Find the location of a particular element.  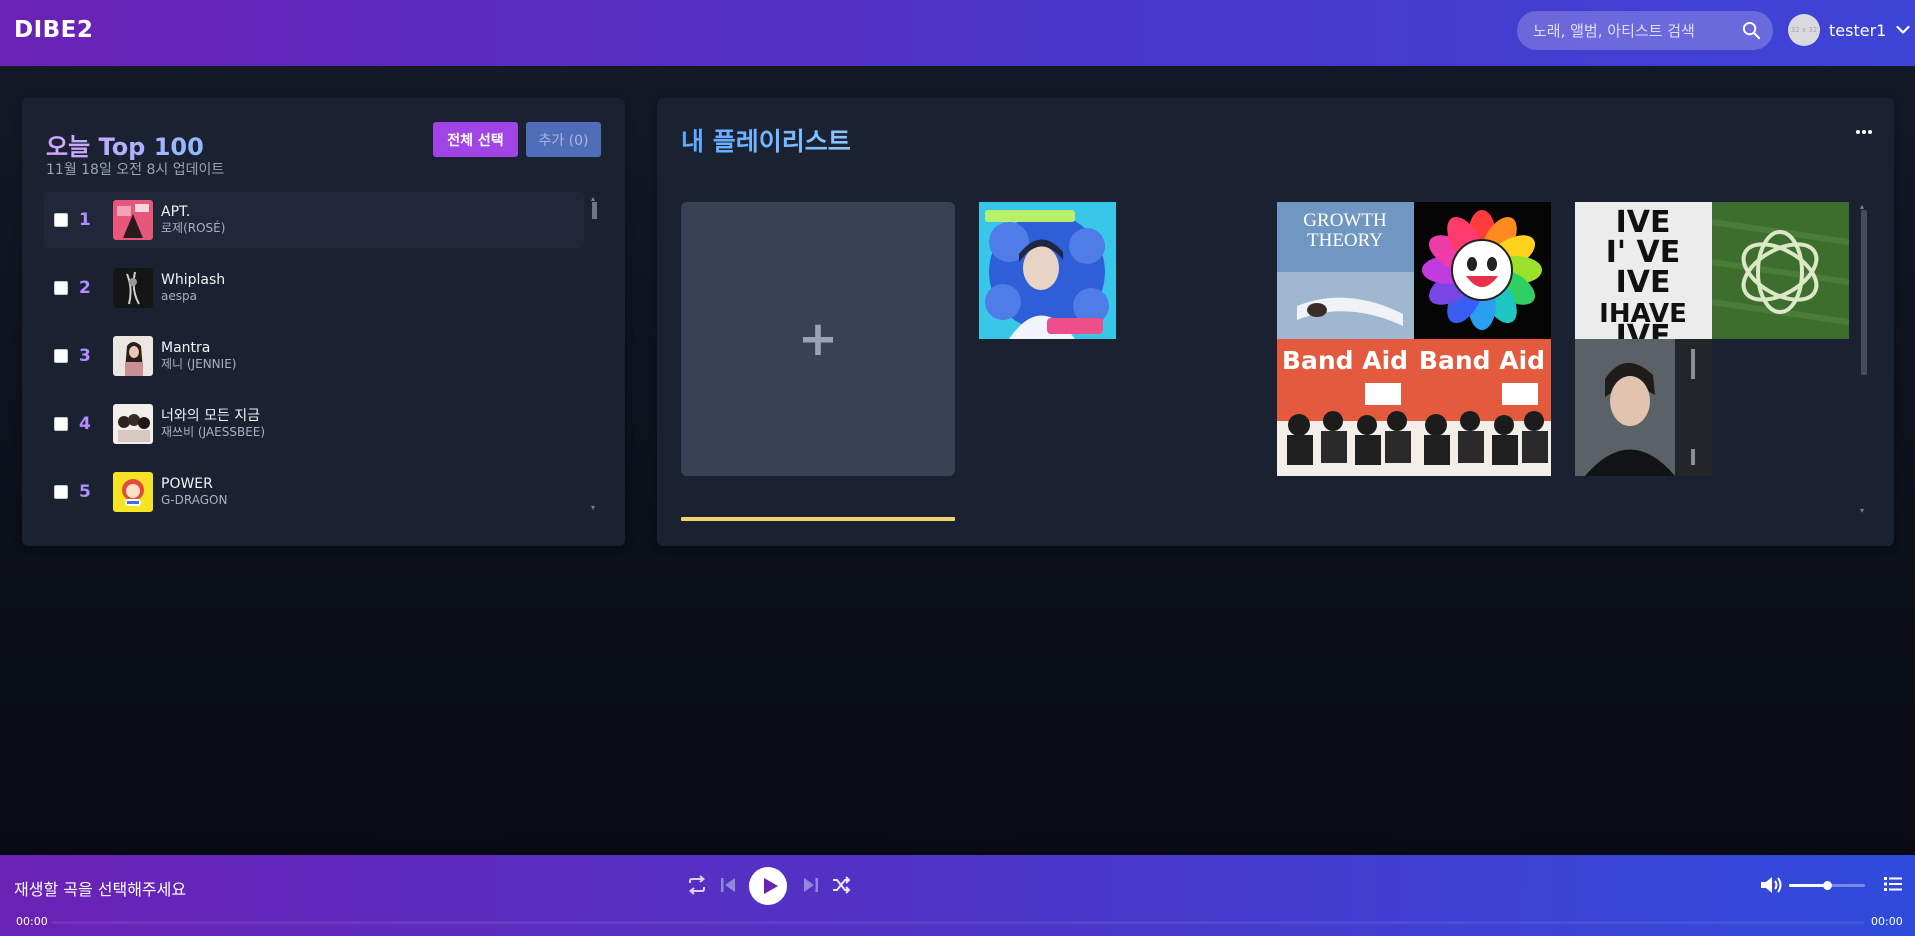

top100-updated-time: 11월 18일 오전 8시 업데이트 is located at coordinates (135, 170).